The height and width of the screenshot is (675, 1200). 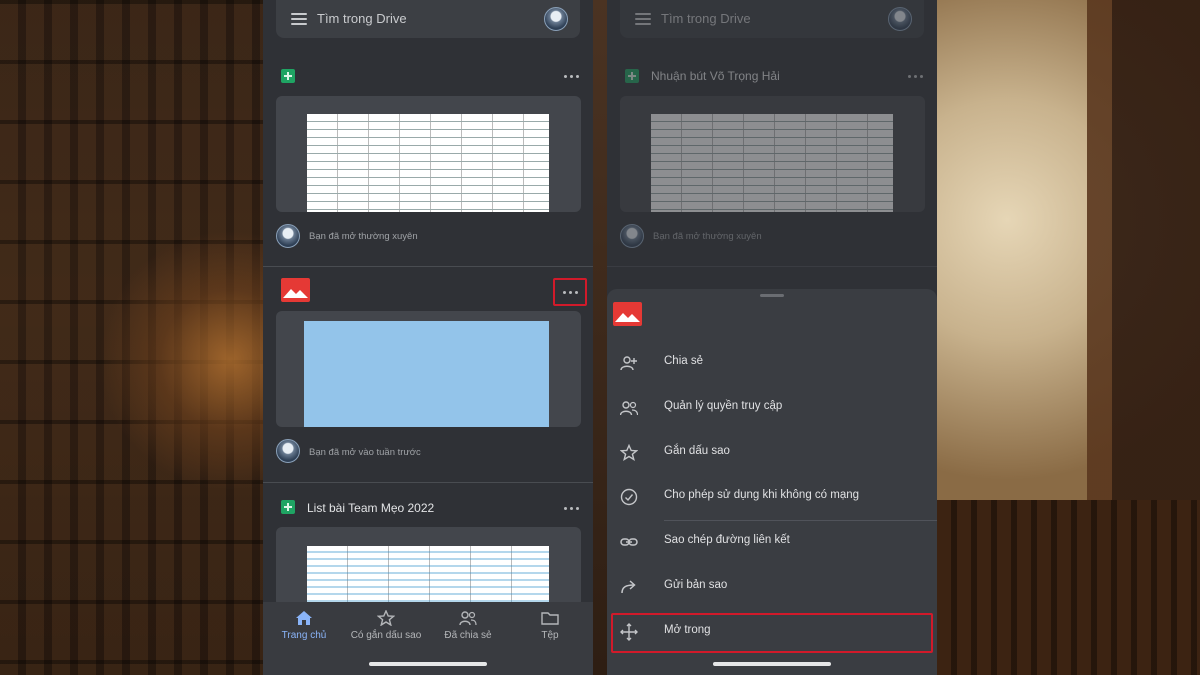 What do you see at coordinates (1068, 587) in the screenshot?
I see `background-shelf-right` at bounding box center [1068, 587].